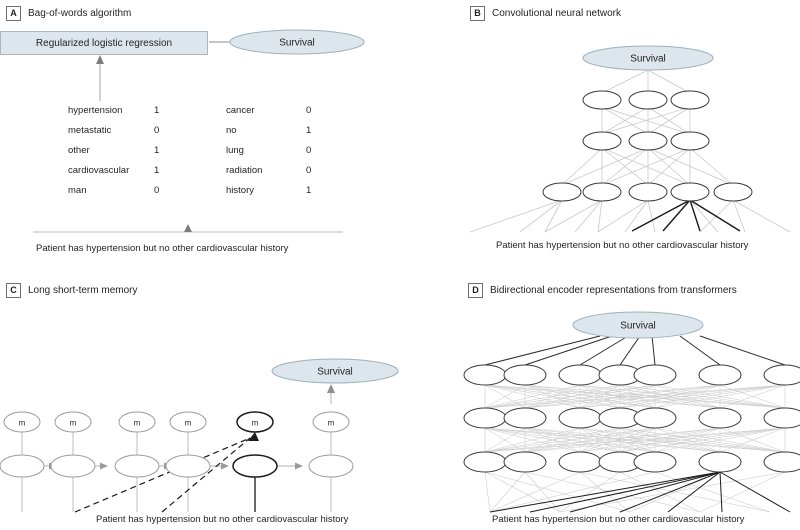 This screenshot has width=800, height=530. I want to click on panel-d-survival-label: Survival, so click(638, 326).